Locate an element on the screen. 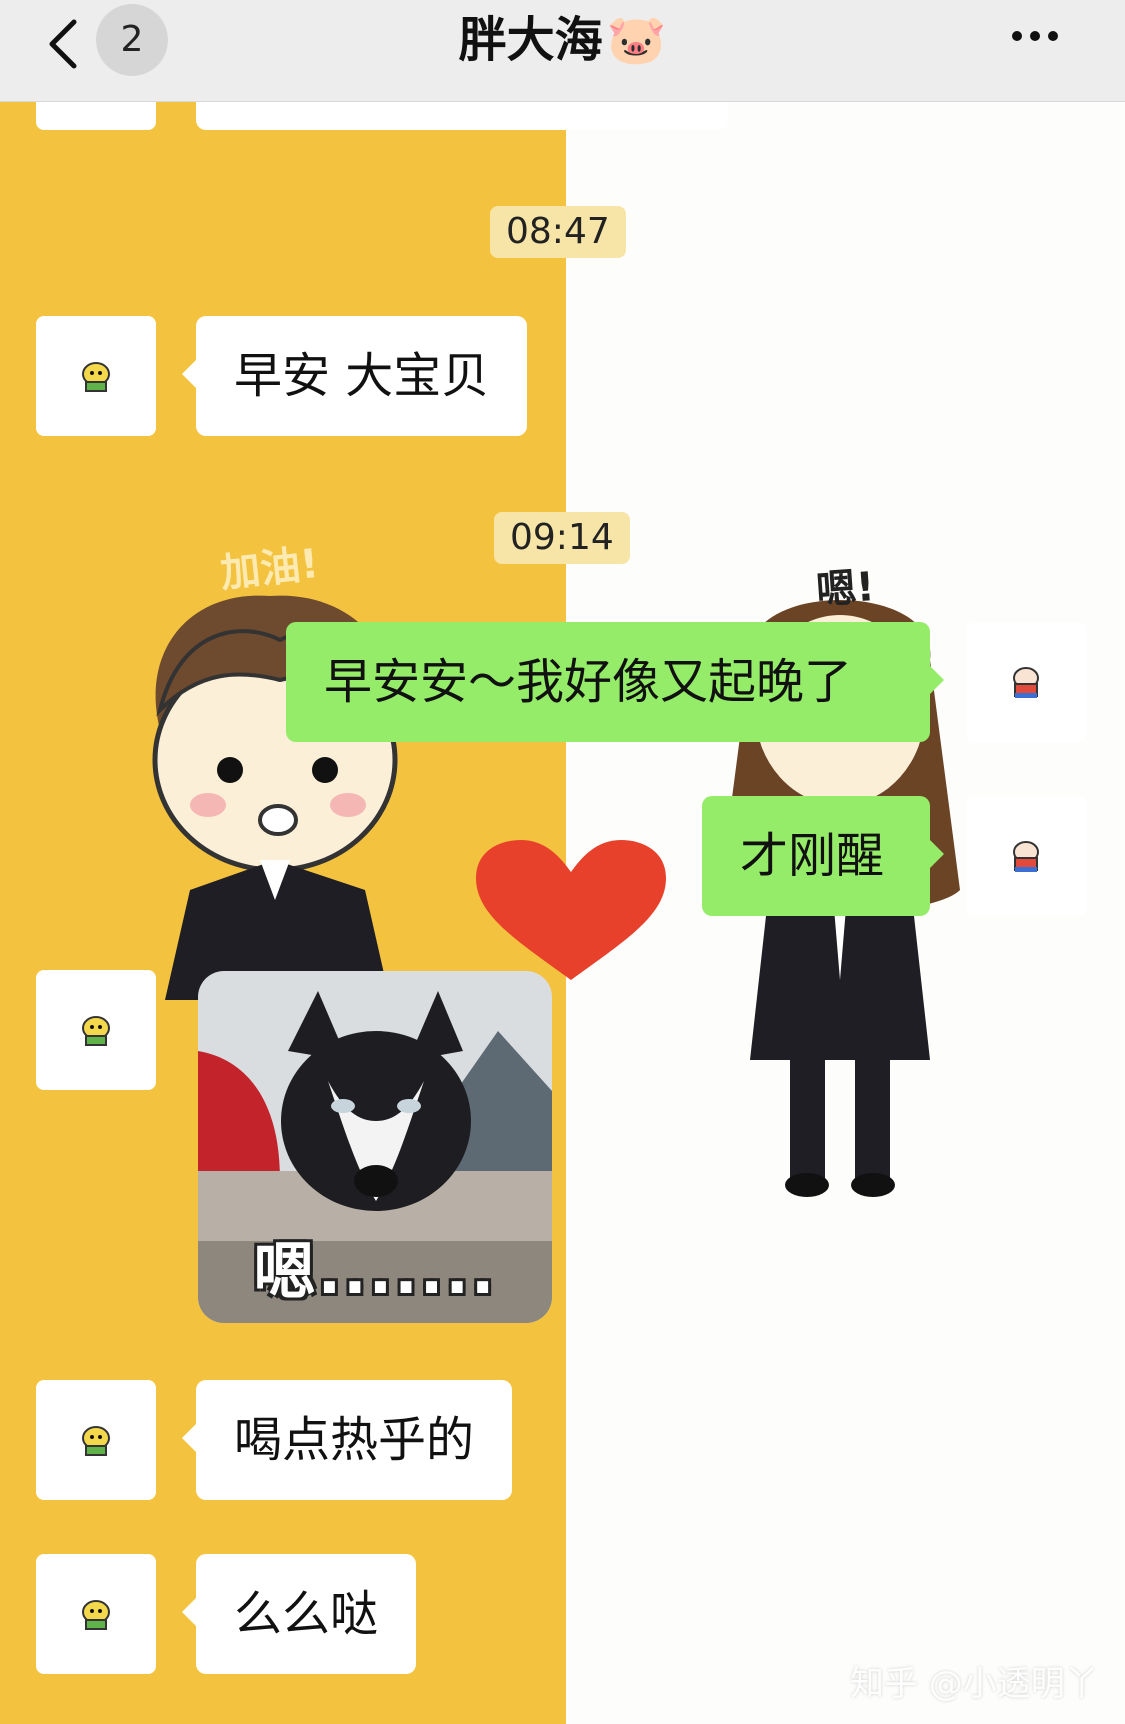  incoming-message-bubble: 喝点热乎的 is located at coordinates (347, 1440).